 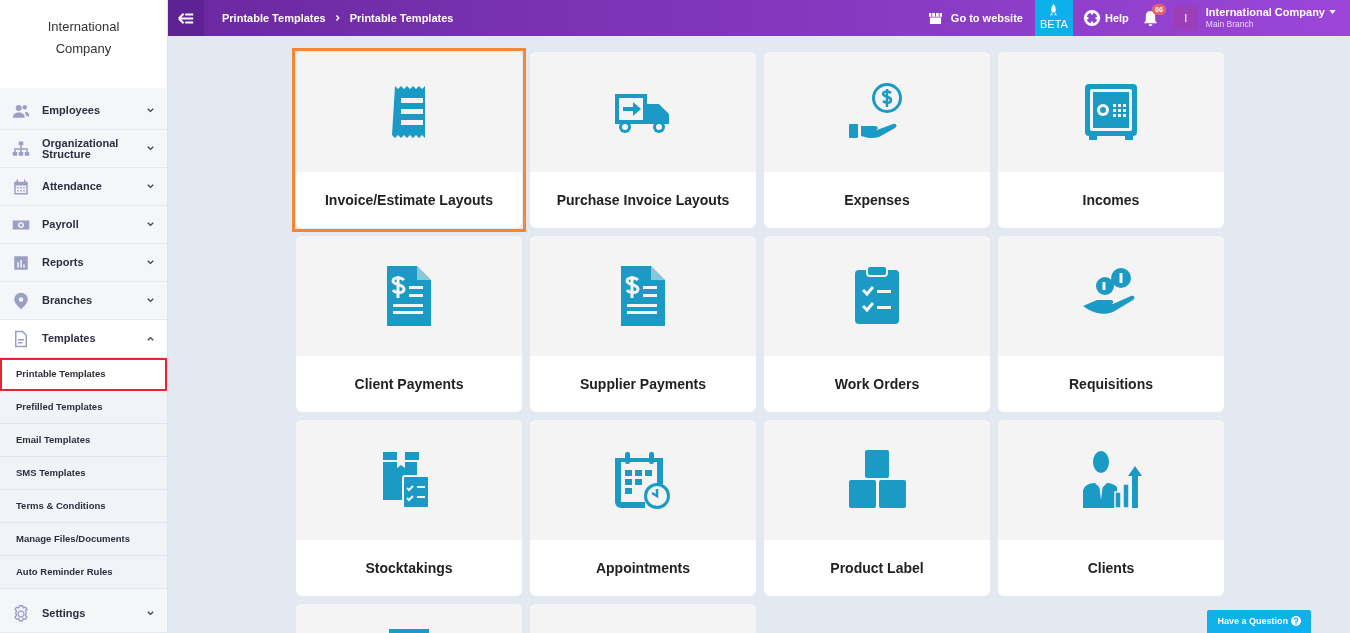 What do you see at coordinates (1230, 24) in the screenshot?
I see `branch-name: Main Branch` at bounding box center [1230, 24].